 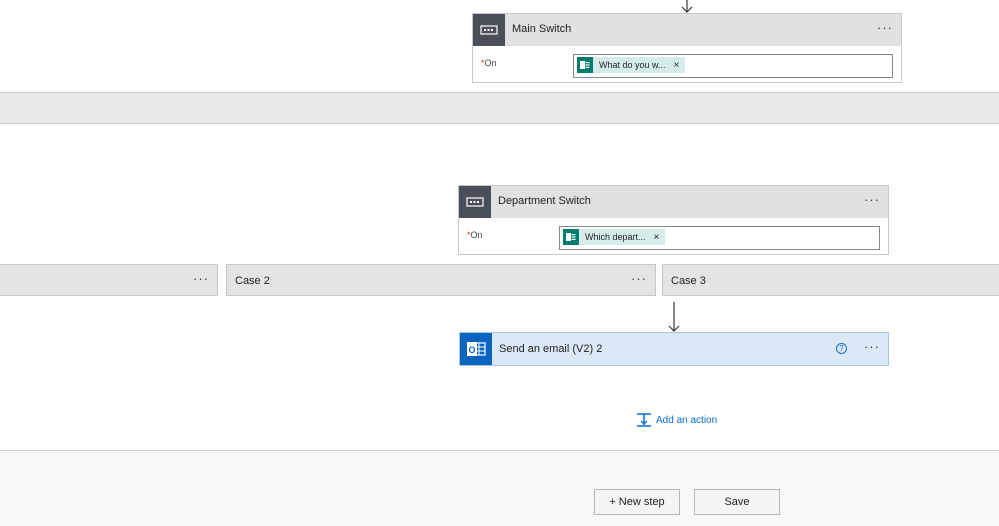 What do you see at coordinates (499, 108) in the screenshot?
I see `switch-band` at bounding box center [499, 108].